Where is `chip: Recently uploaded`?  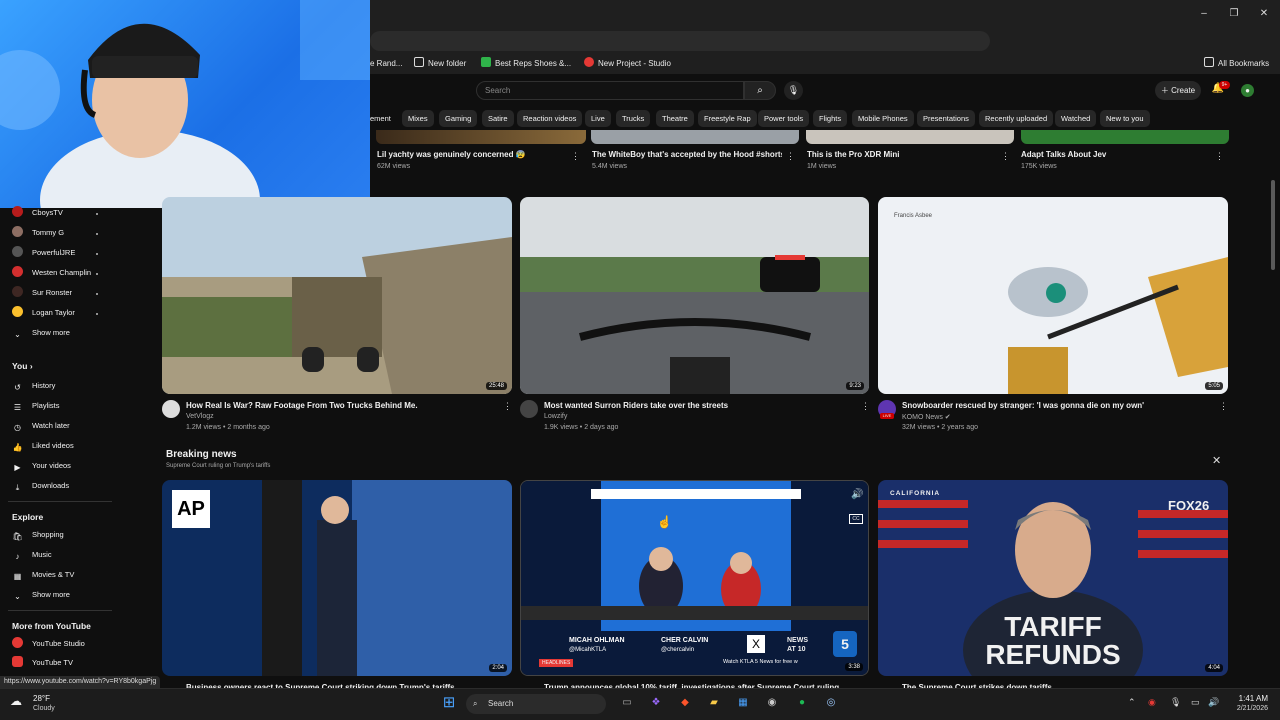 chip: Recently uploaded is located at coordinates (1016, 118).